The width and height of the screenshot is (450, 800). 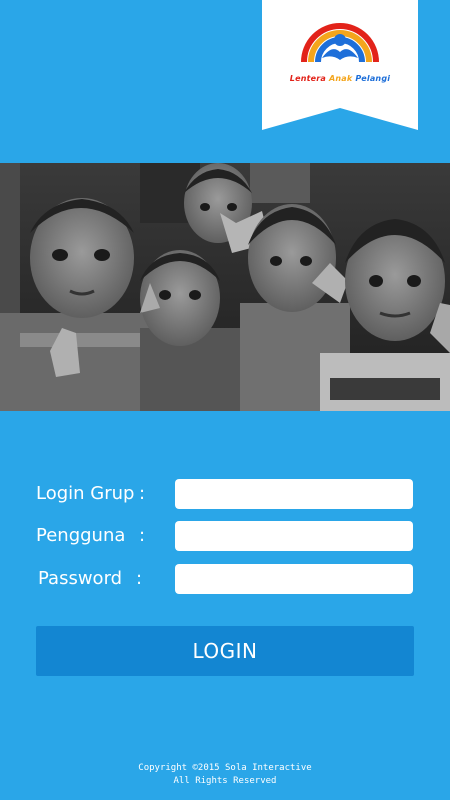 I want to click on username-input, so click(x=294, y=536).